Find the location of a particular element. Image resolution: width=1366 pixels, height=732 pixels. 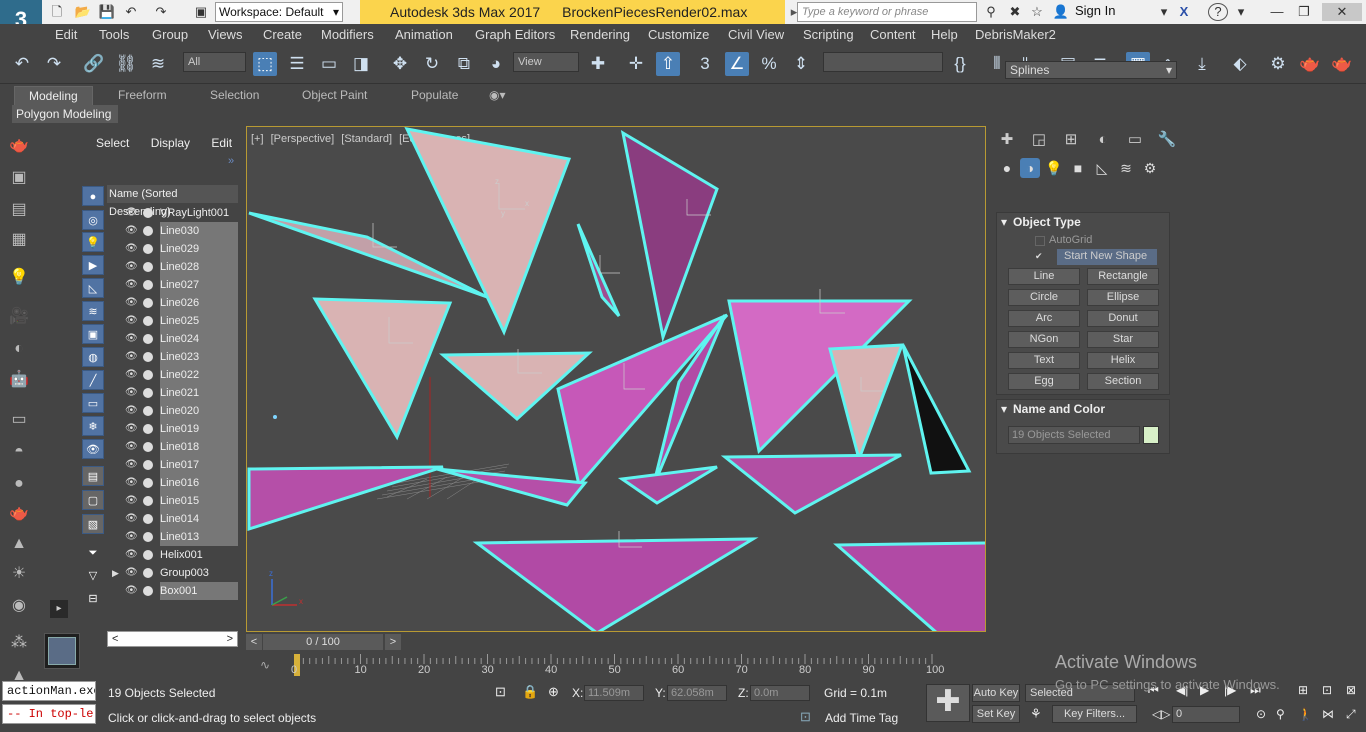

filter-frozen-icon: ❄ is located at coordinates (93, 426).